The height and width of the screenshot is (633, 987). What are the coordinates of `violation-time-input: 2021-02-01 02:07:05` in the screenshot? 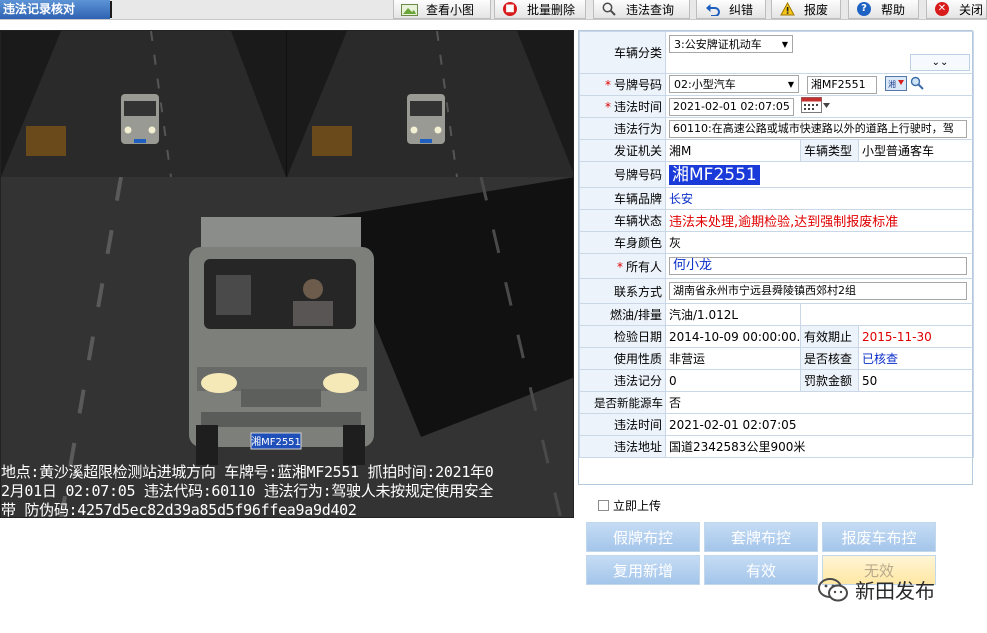 It's located at (731, 106).